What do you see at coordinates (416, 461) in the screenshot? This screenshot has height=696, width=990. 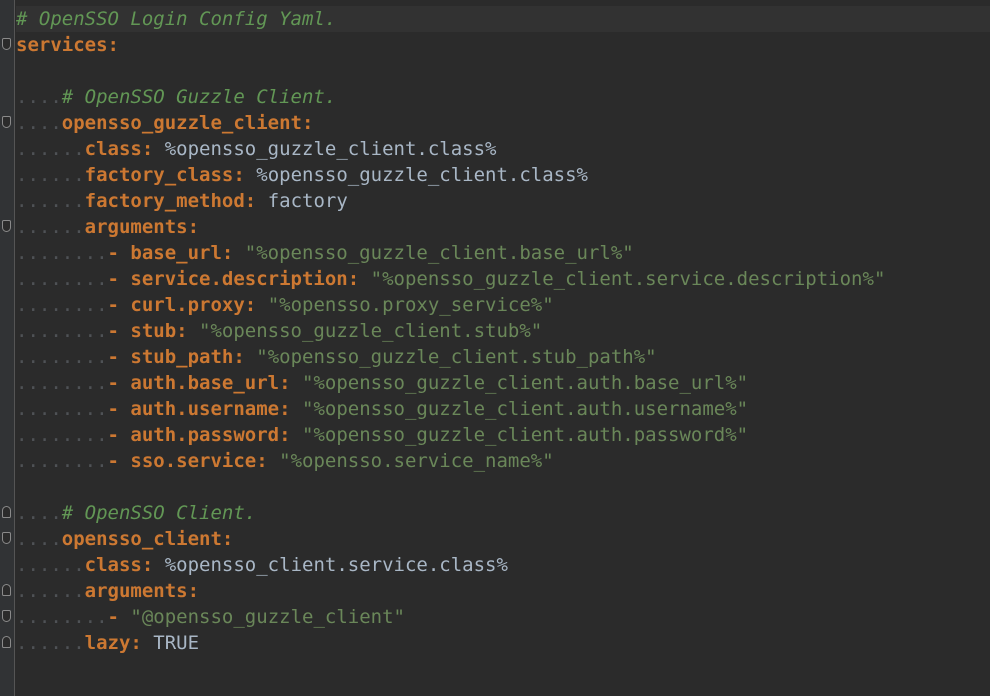 I see `yaml-value: "%opensso.service_name%"` at bounding box center [416, 461].